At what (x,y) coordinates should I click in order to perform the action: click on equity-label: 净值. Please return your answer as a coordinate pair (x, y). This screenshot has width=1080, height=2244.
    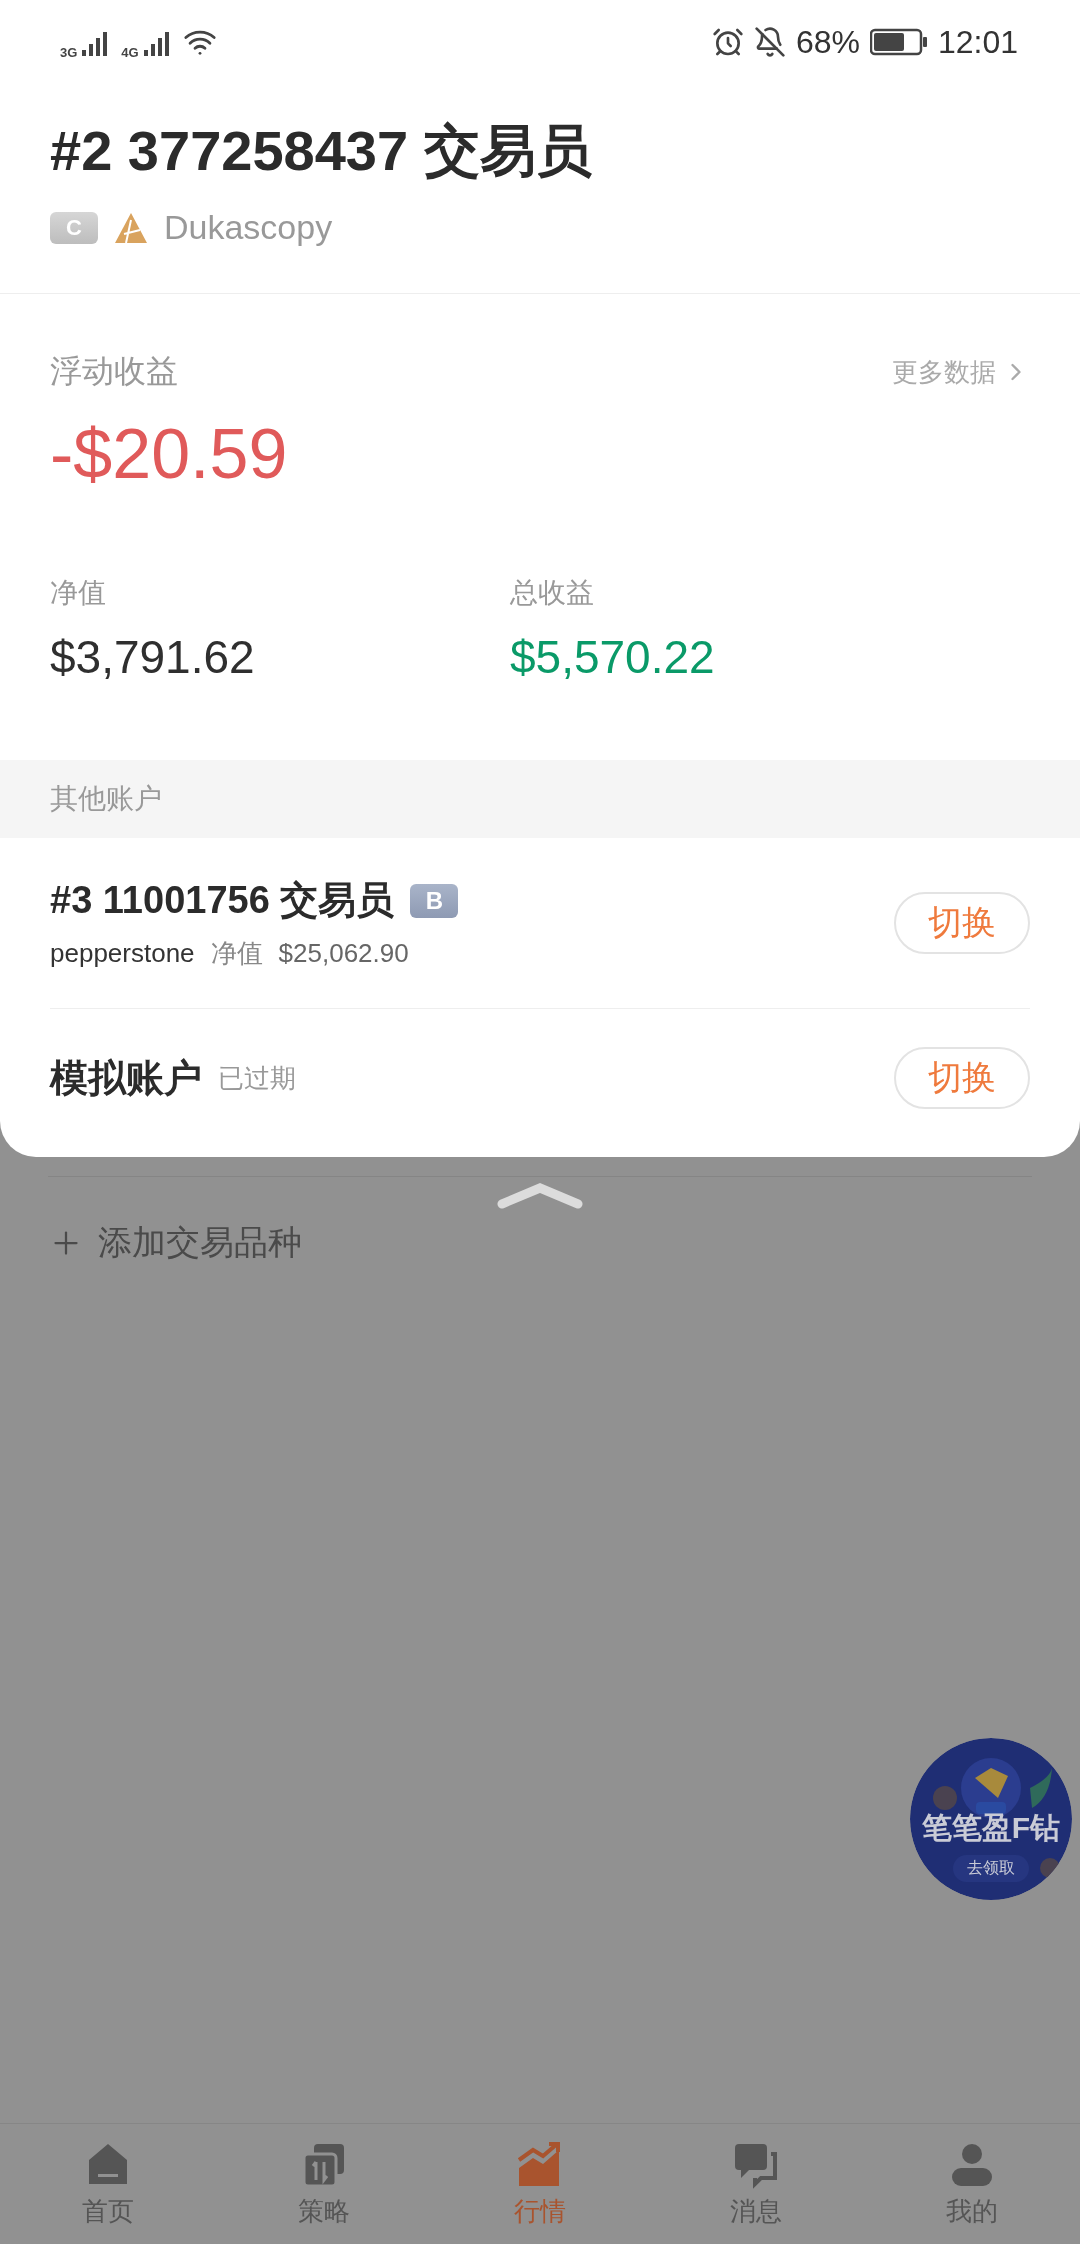
    Looking at the image, I should click on (236, 953).